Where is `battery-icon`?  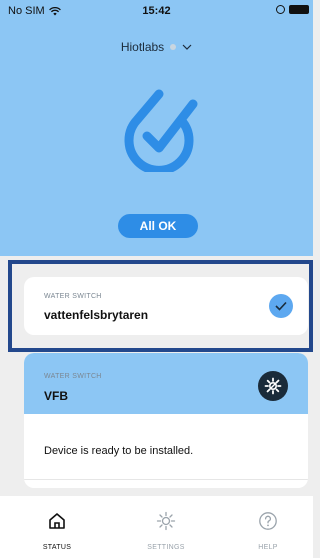
battery-icon is located at coordinates (299, 9).